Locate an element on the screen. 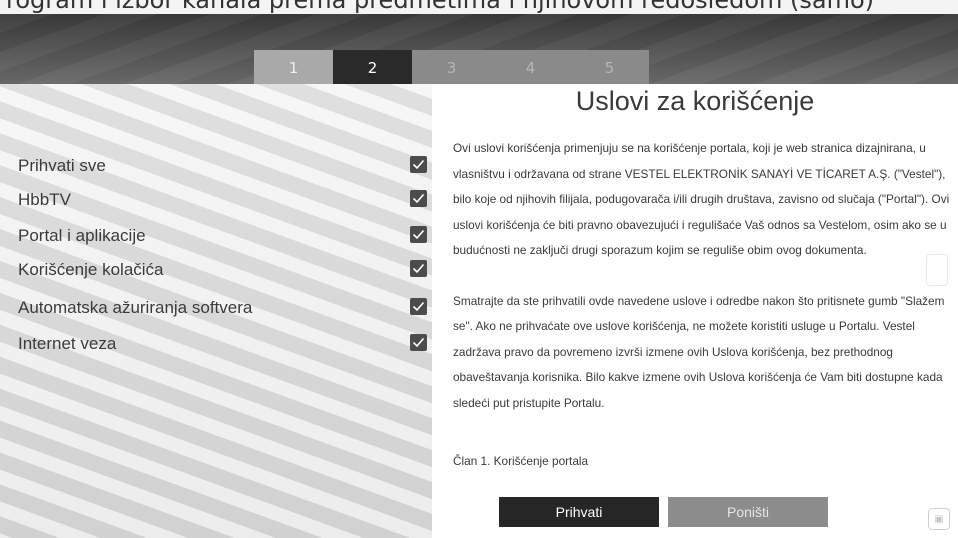 Image resolution: width=958 pixels, height=538 pixels. terms-title: Uslovi za korišćenje is located at coordinates (695, 101).